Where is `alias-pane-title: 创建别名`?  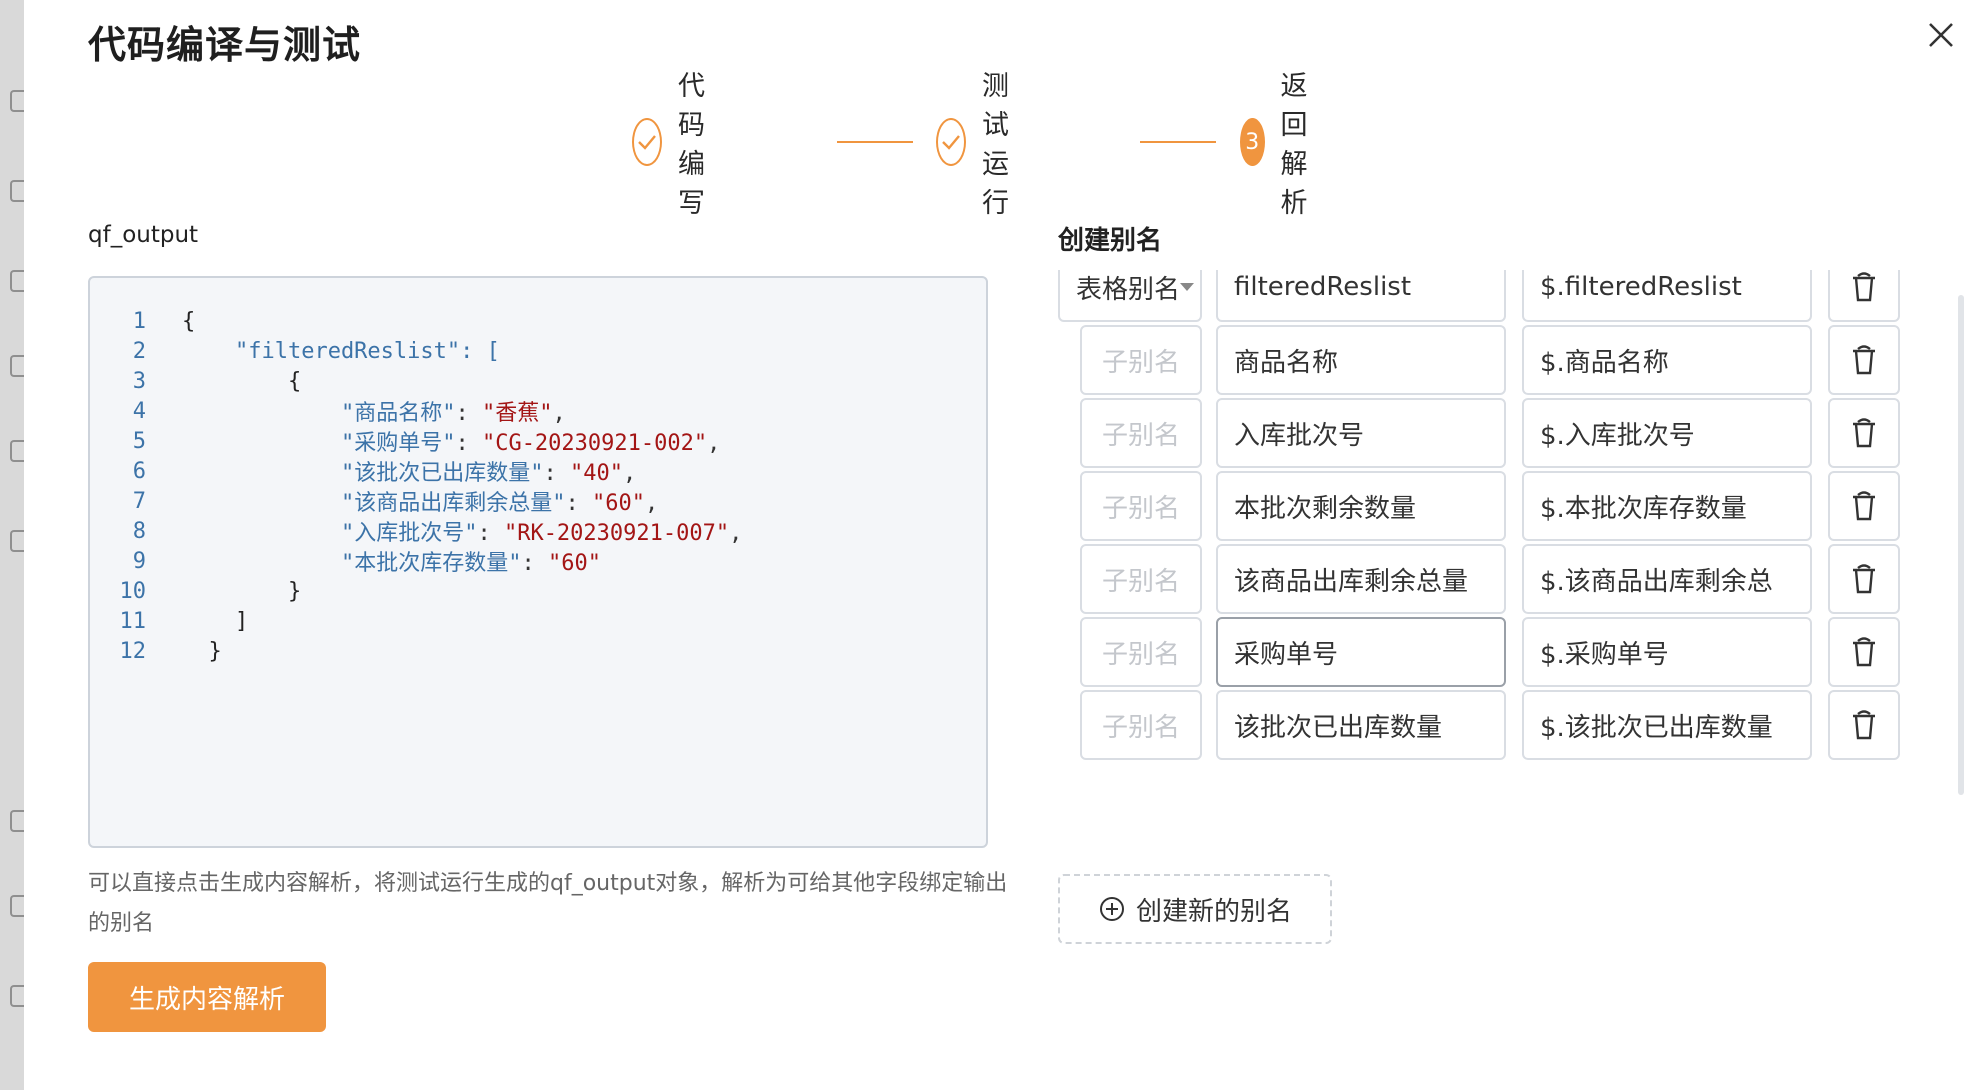 alias-pane-title: 创建别名 is located at coordinates (1110, 241).